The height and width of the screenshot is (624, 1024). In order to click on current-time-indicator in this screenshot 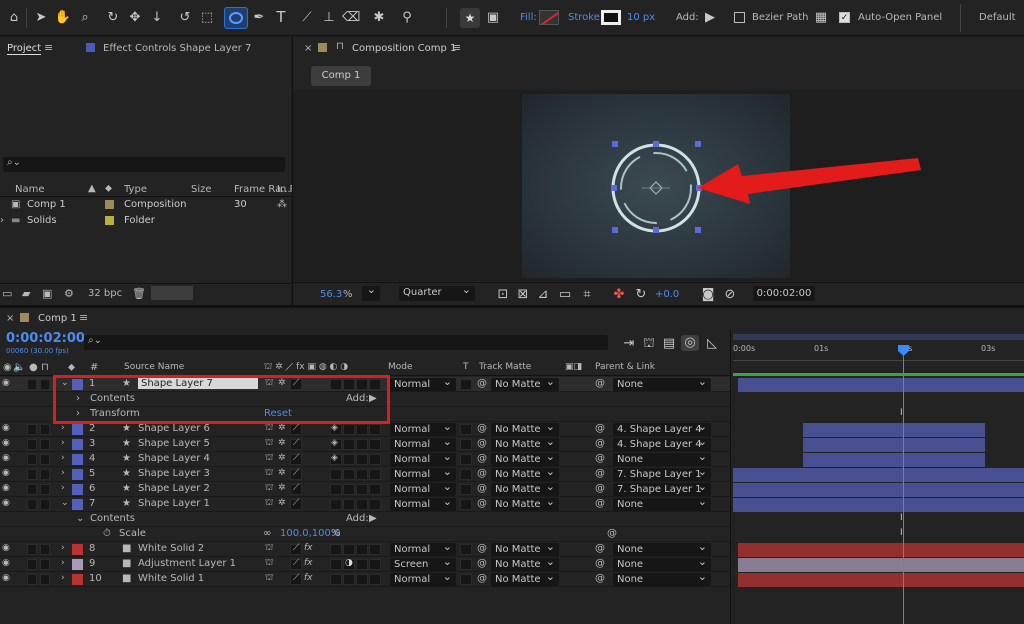, I will do `click(903, 485)`.